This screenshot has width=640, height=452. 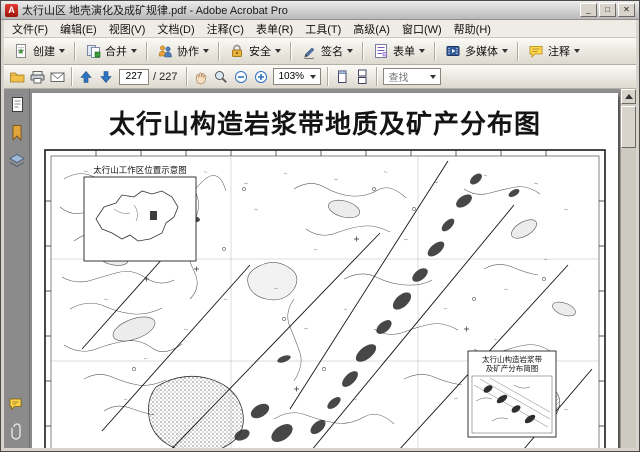 I want to click on layers-panel-button, so click(x=16, y=160).